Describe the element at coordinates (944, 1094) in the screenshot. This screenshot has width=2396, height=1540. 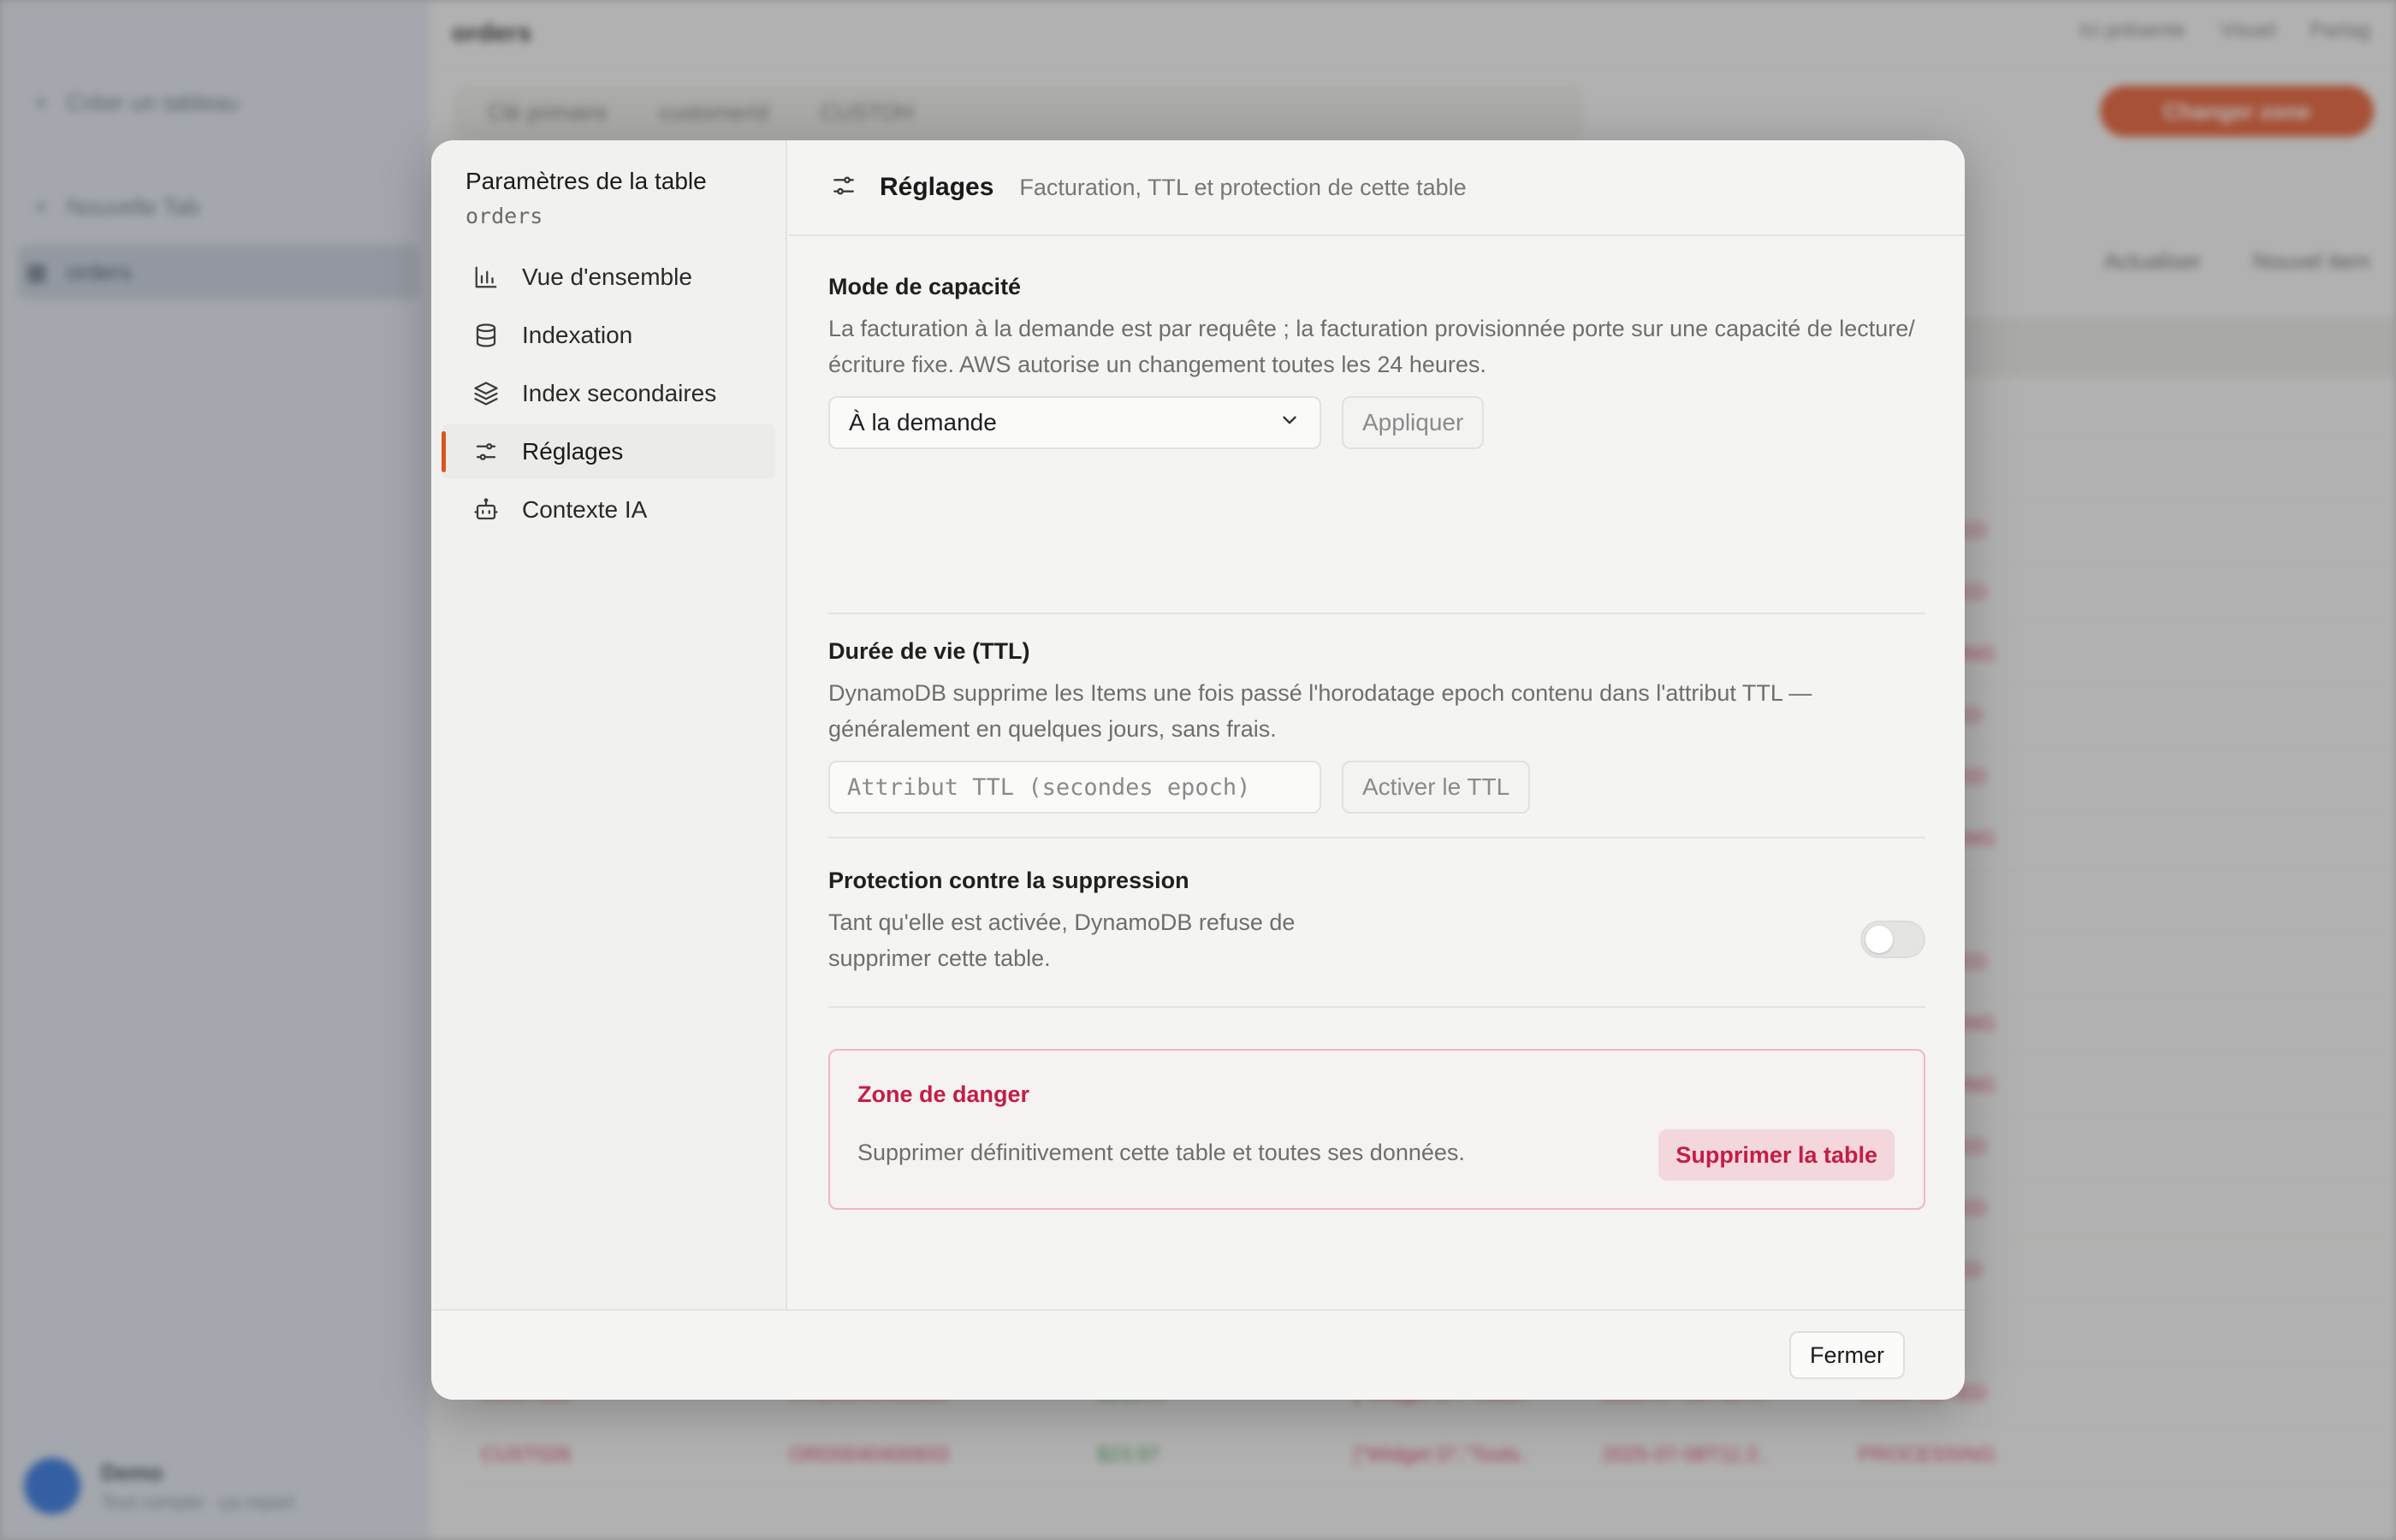
I see `danger-zone-title: Zone de danger` at that location.